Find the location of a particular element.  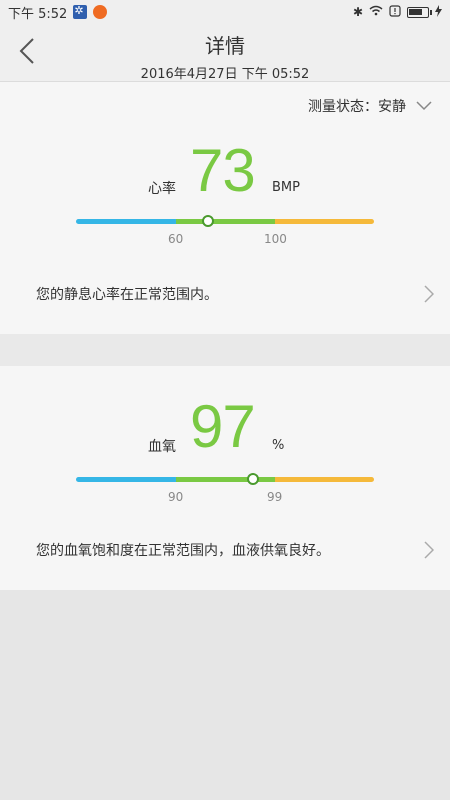

spo2-value: 97 is located at coordinates (223, 426).